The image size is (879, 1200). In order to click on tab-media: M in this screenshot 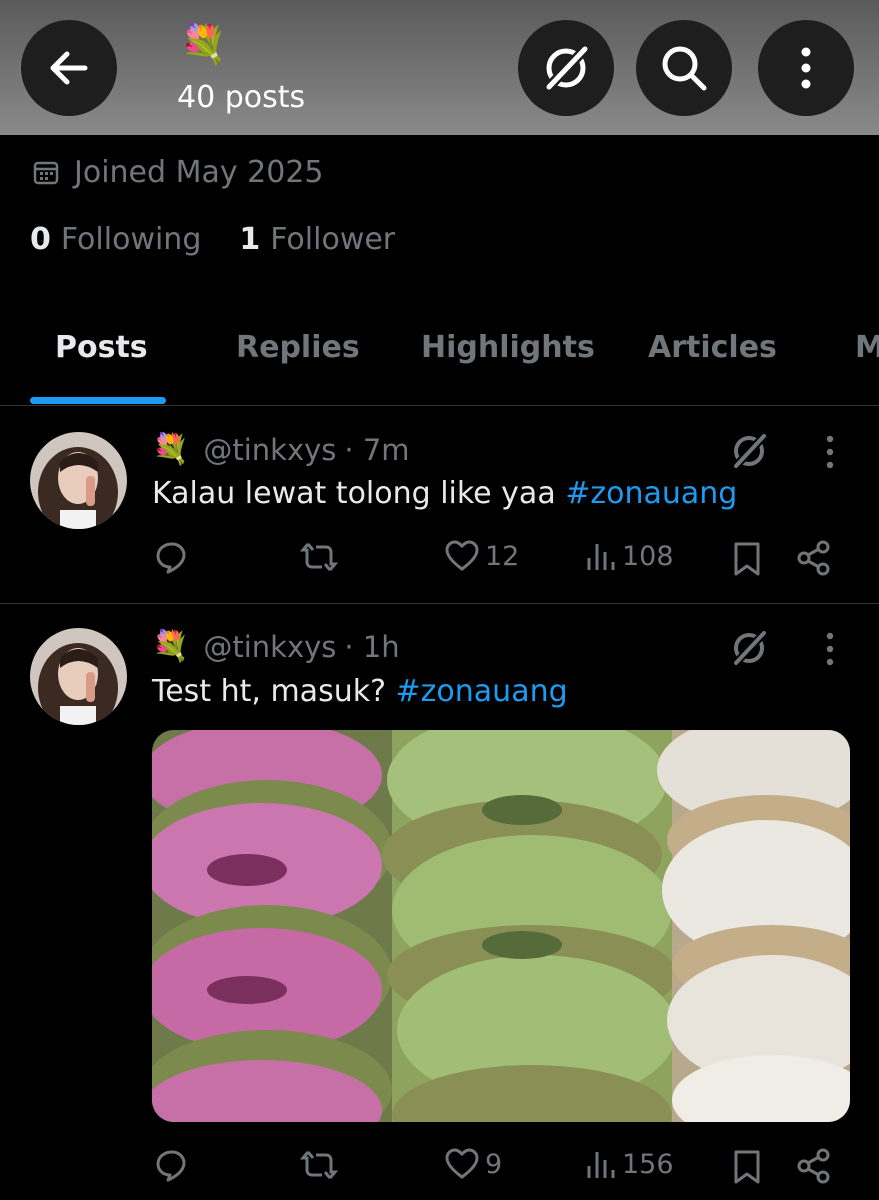, I will do `click(867, 347)`.